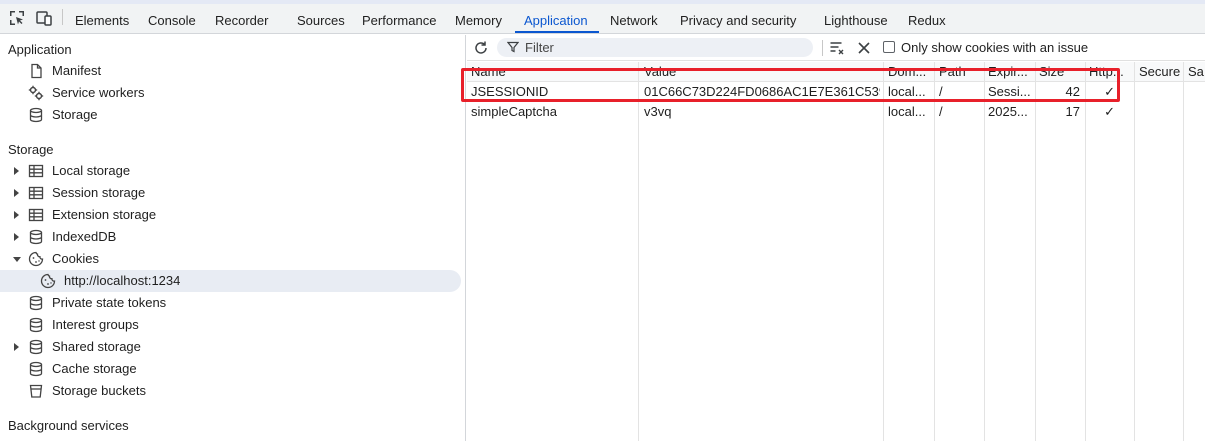  Describe the element at coordinates (84, 236) in the screenshot. I see `sidebar-item-label: IndexedDB` at that location.